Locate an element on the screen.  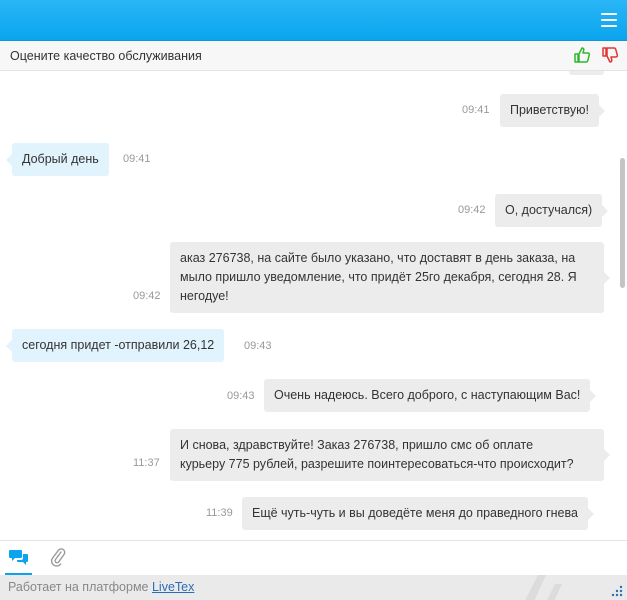
message-time: 11:39 is located at coordinates (219, 513).